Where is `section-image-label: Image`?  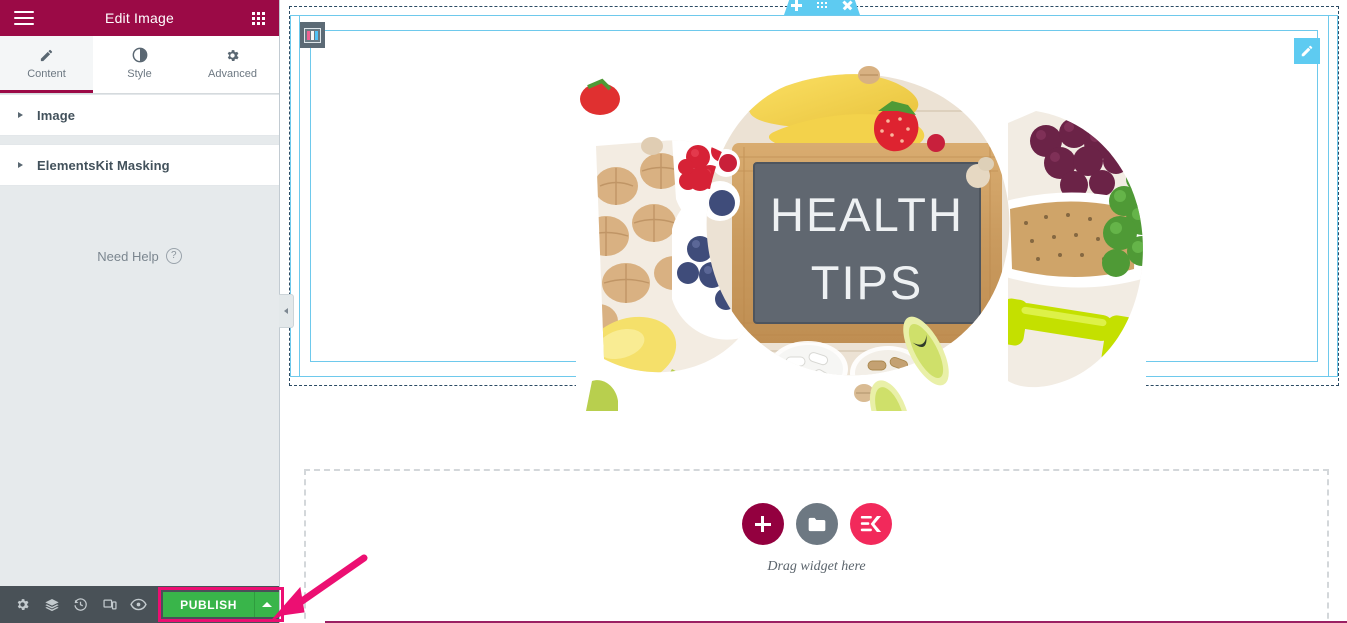 section-image-label: Image is located at coordinates (56, 115).